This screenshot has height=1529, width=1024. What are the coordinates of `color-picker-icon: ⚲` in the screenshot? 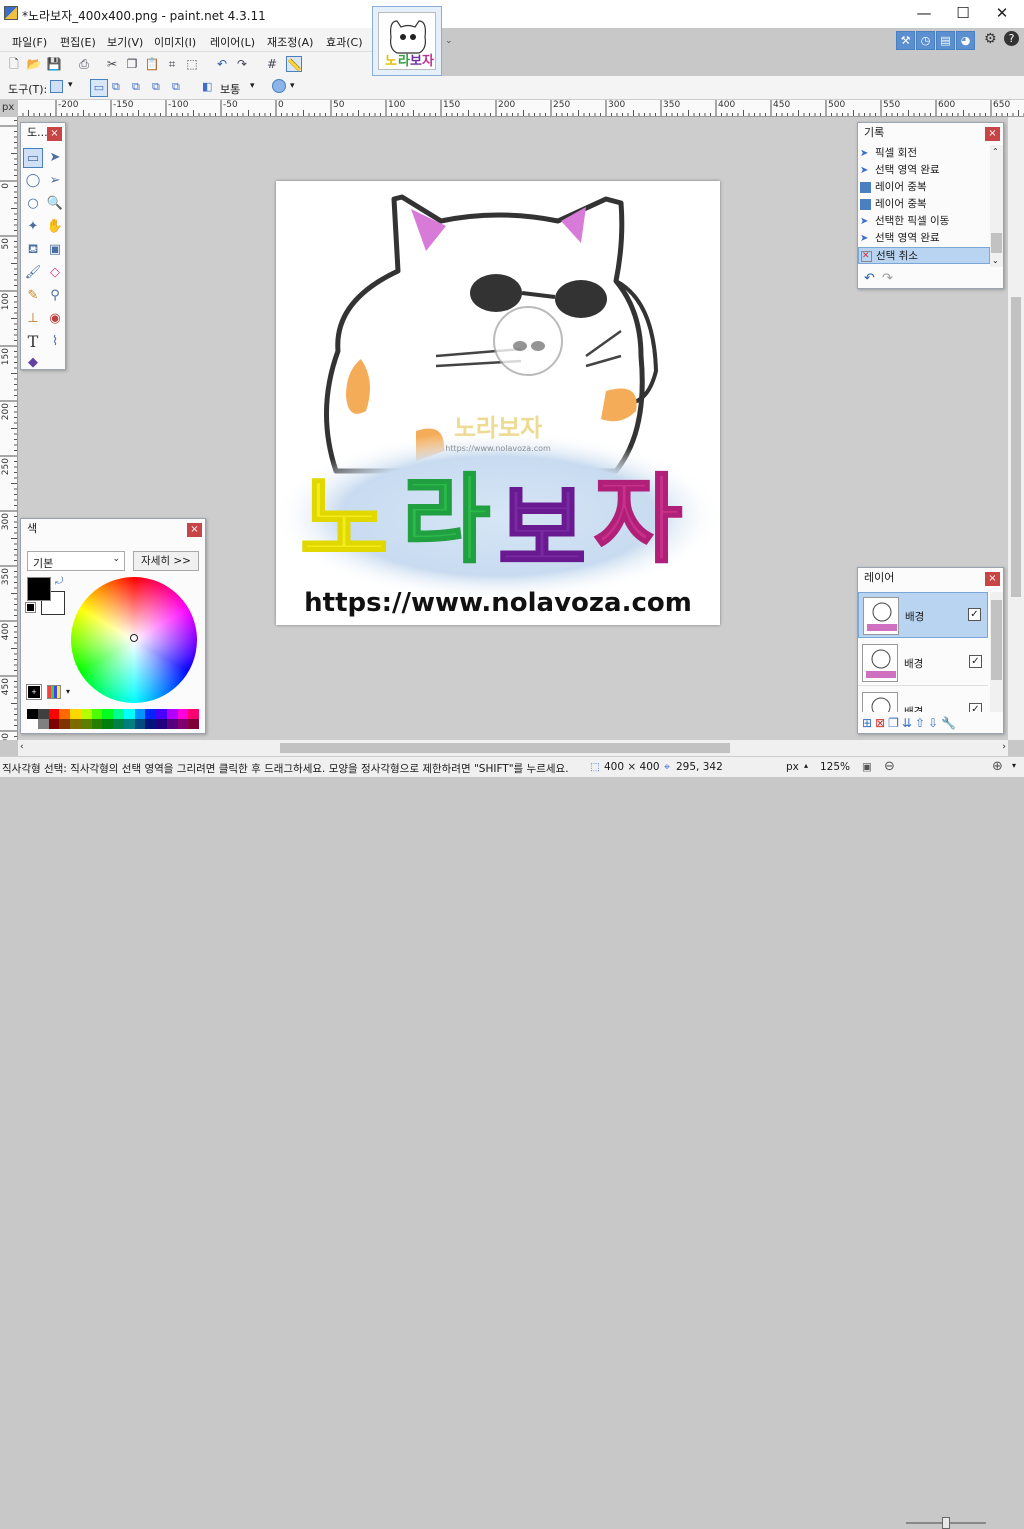 It's located at (55, 296).